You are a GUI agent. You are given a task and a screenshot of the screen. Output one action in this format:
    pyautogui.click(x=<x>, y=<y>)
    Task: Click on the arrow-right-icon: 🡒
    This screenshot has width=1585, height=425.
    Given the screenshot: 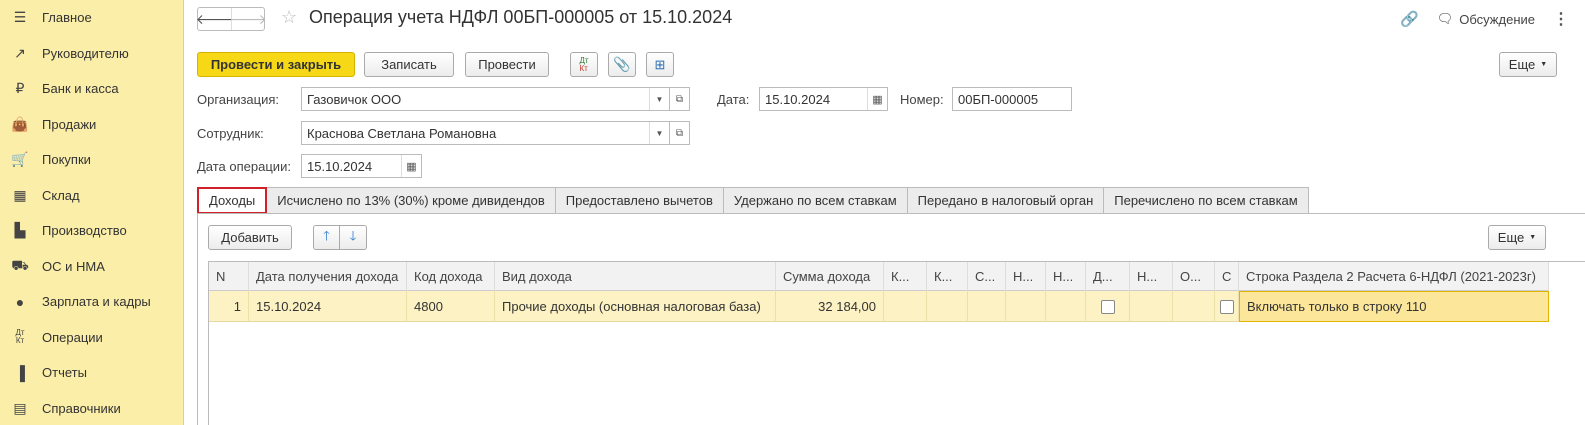 What is the action you would take?
    pyautogui.click(x=248, y=18)
    